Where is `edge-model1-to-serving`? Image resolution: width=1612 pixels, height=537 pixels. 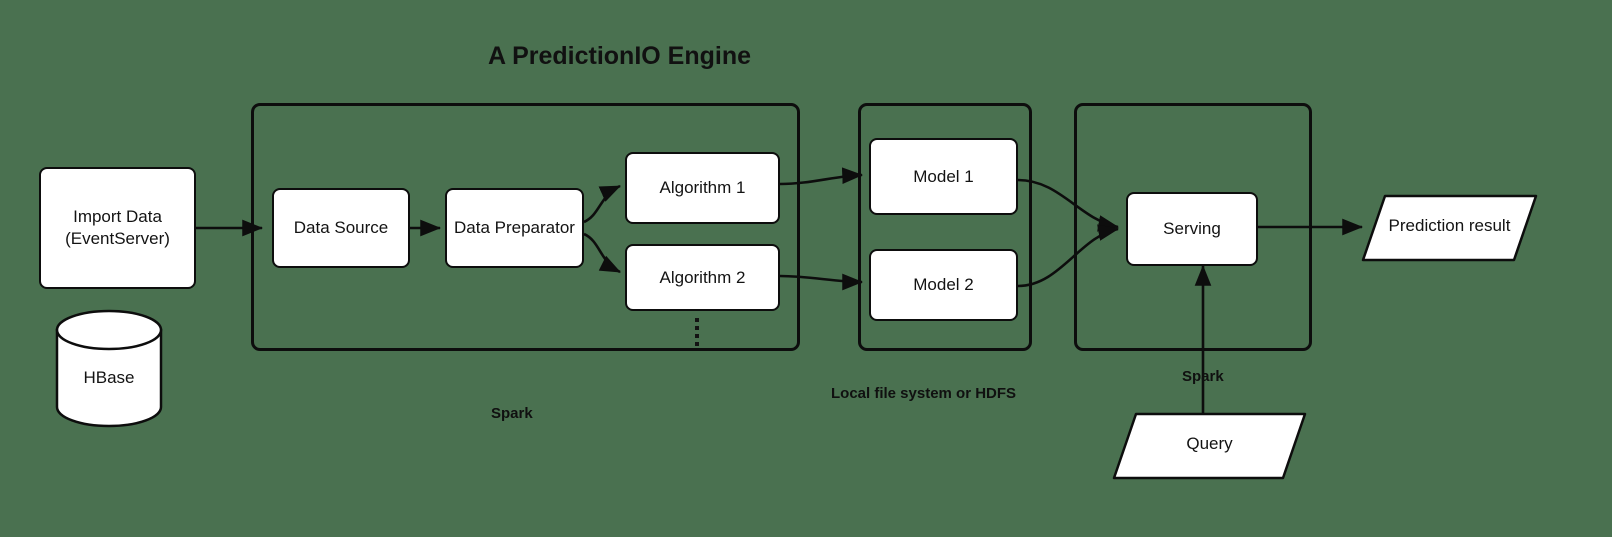
edge-model1-to-serving is located at coordinates (1068, 205).